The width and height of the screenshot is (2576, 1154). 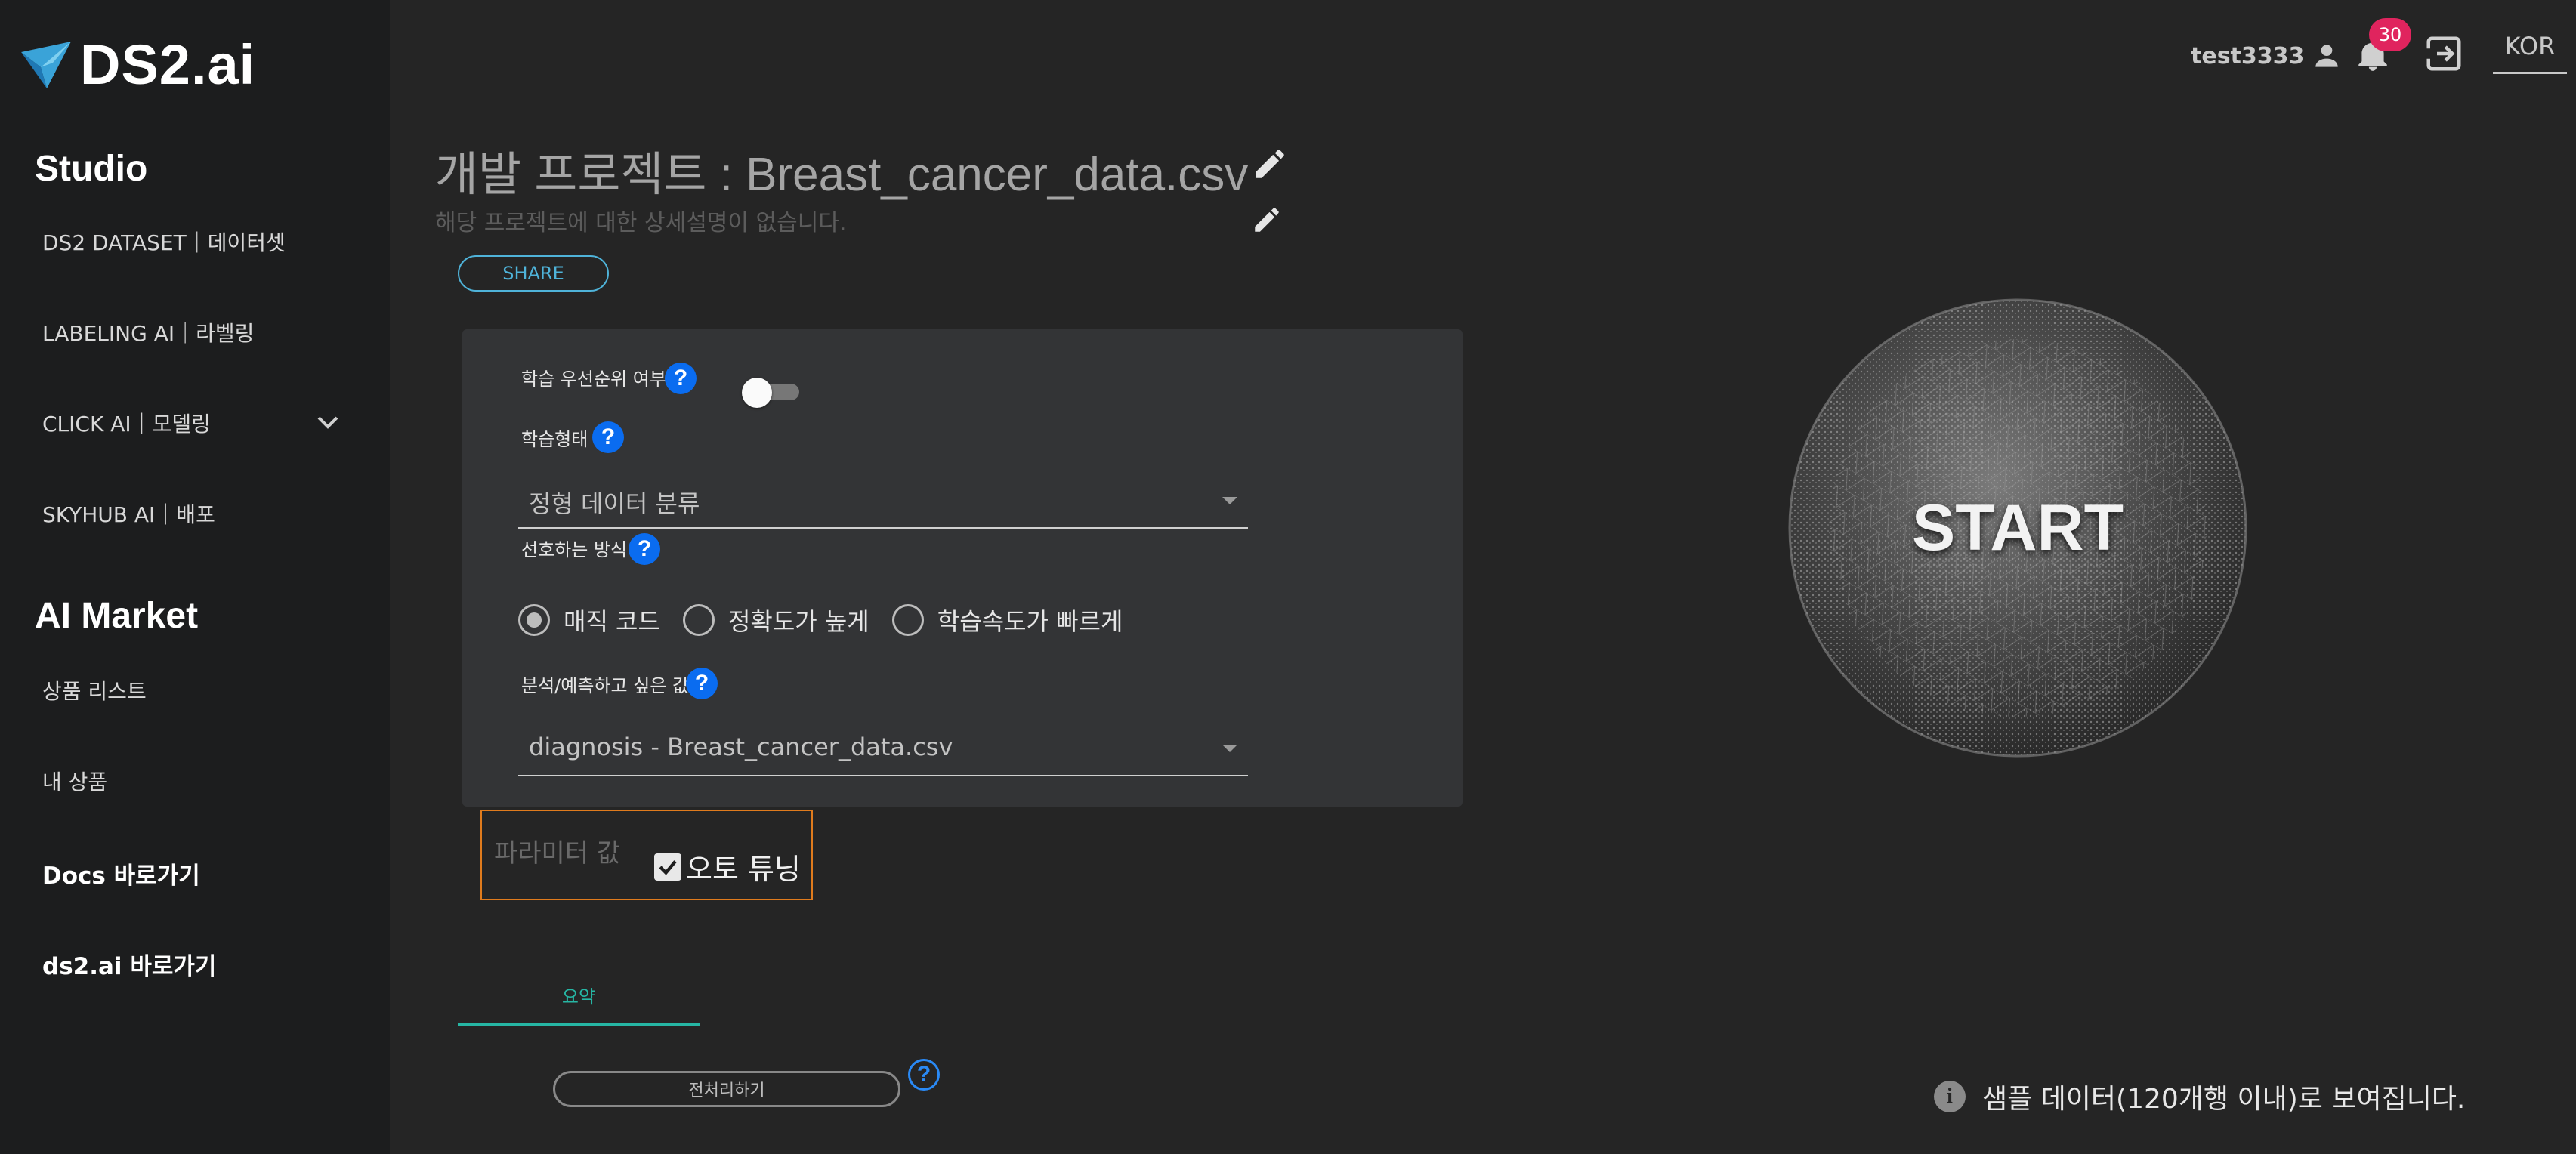 I want to click on project-description: 해당 프로젝트에 대한 상세설명이 없습니다., so click(x=641, y=223).